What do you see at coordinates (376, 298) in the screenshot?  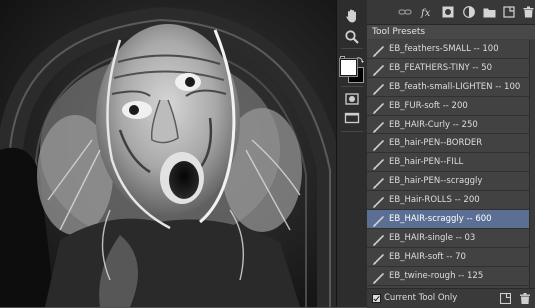 I see `current-tool-only-checkbox` at bounding box center [376, 298].